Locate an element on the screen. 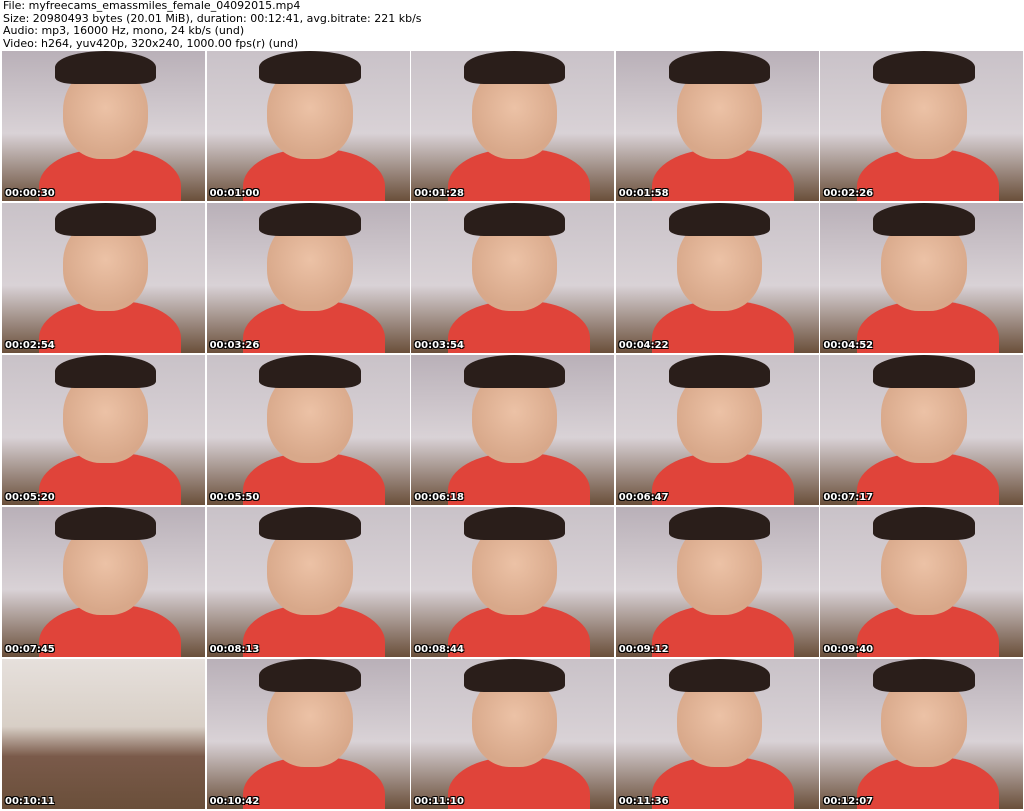 This screenshot has height=811, width=1024. timestamp-label: 00:01:58 is located at coordinates (643, 193).